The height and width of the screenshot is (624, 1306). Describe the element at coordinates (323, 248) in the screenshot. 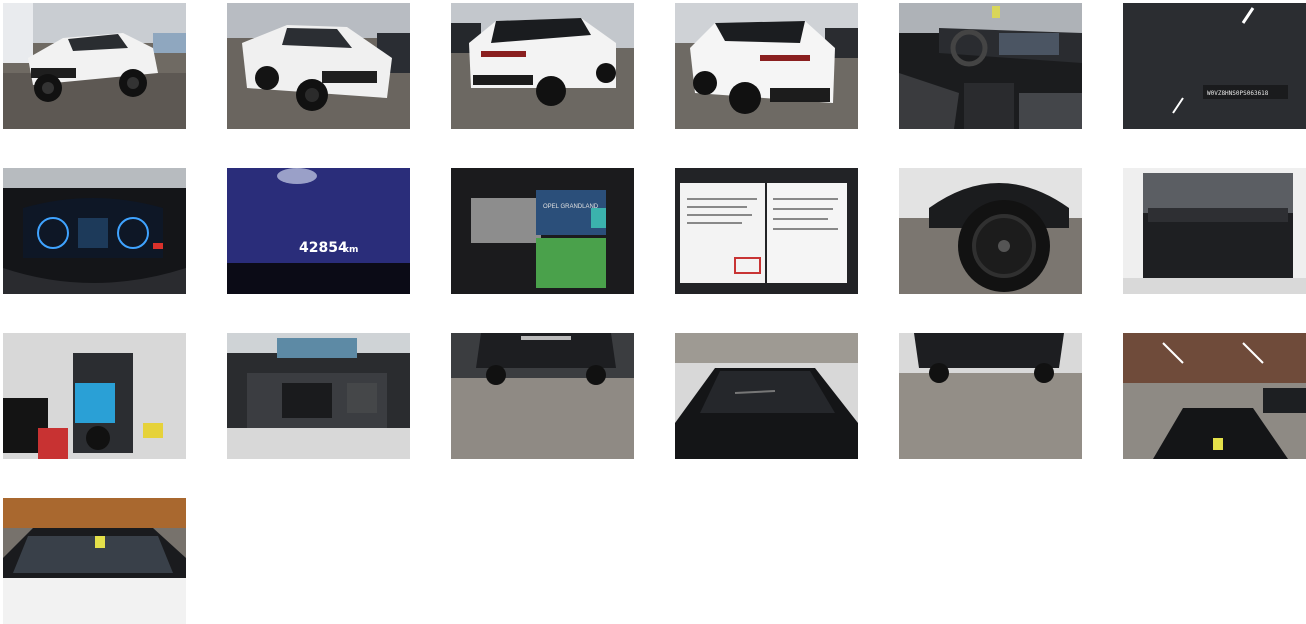

I see `odometer-value: 42854` at that location.